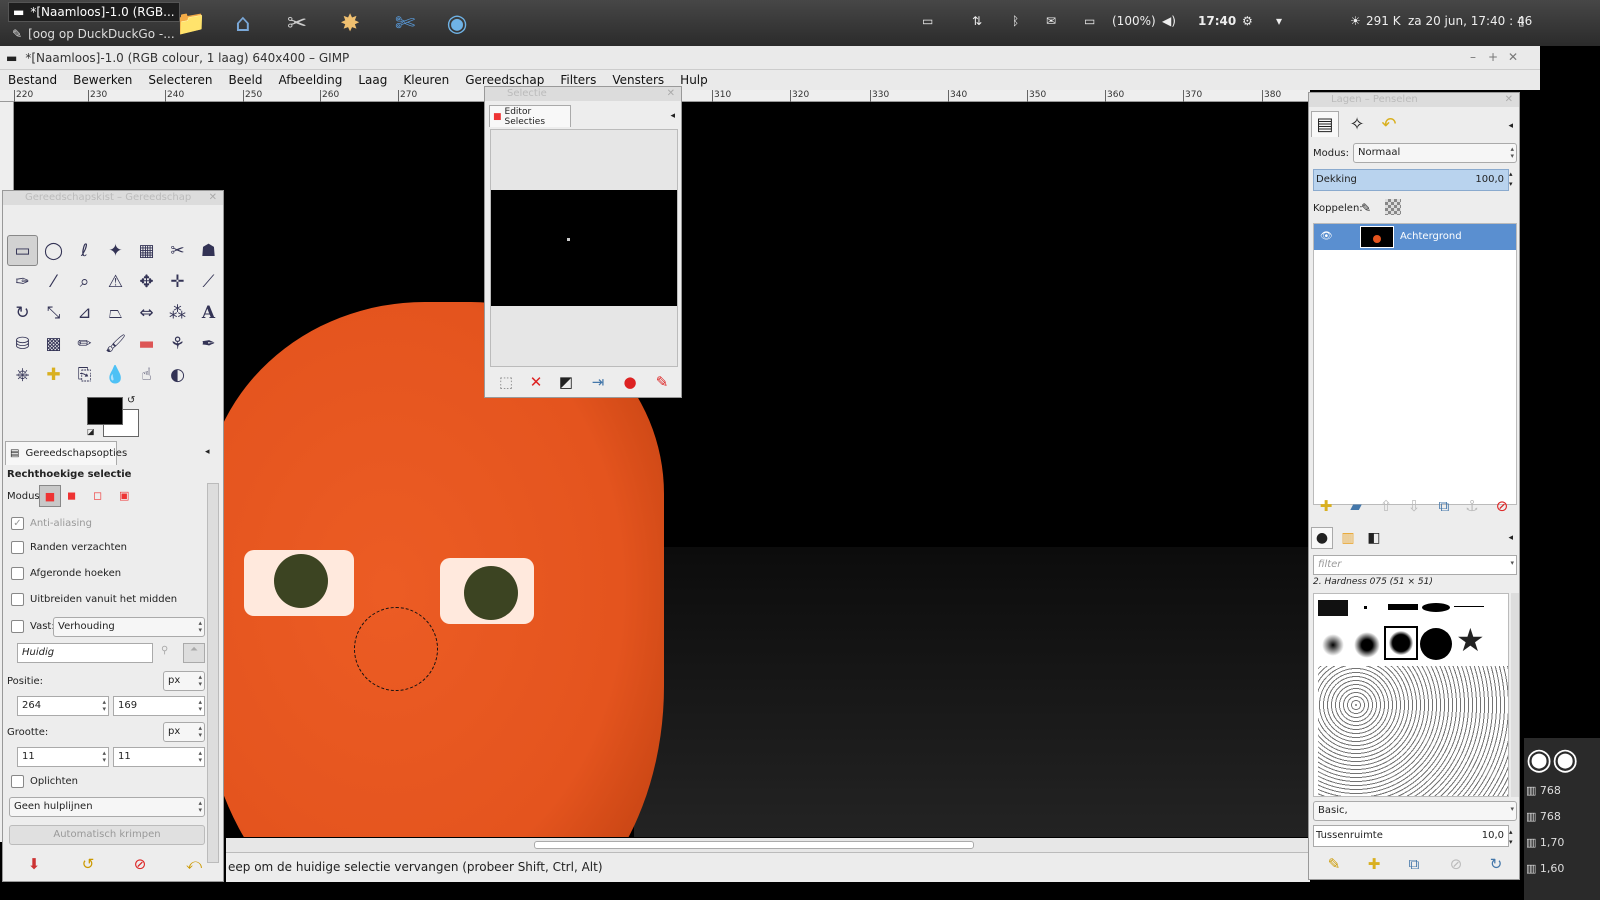  Describe the element at coordinates (1348, 538) in the screenshot. I see `tab-patterns: ▥` at that location.